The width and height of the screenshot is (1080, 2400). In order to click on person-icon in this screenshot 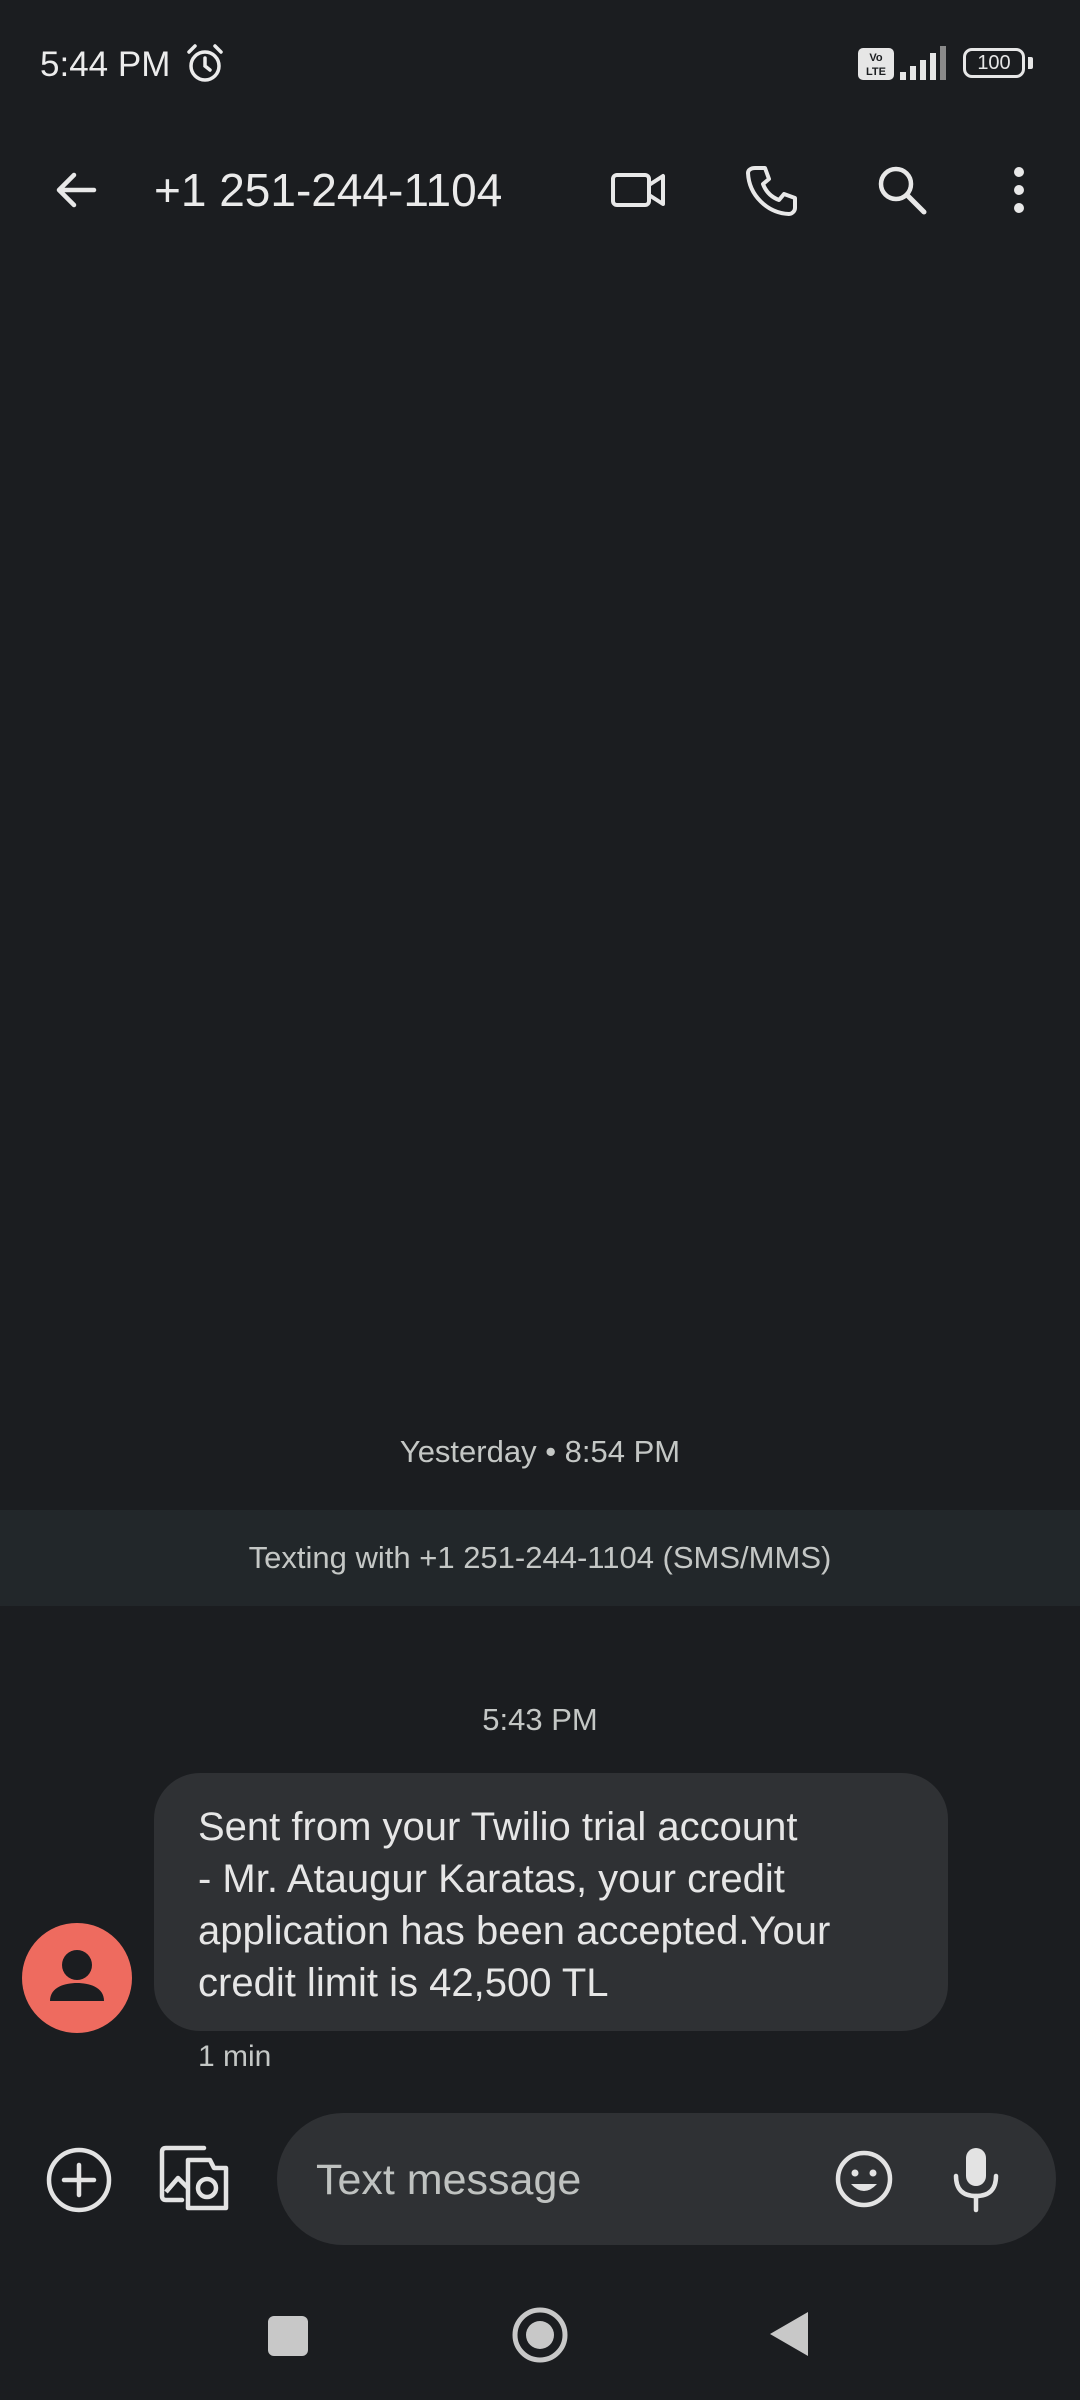, I will do `click(77, 1975)`.